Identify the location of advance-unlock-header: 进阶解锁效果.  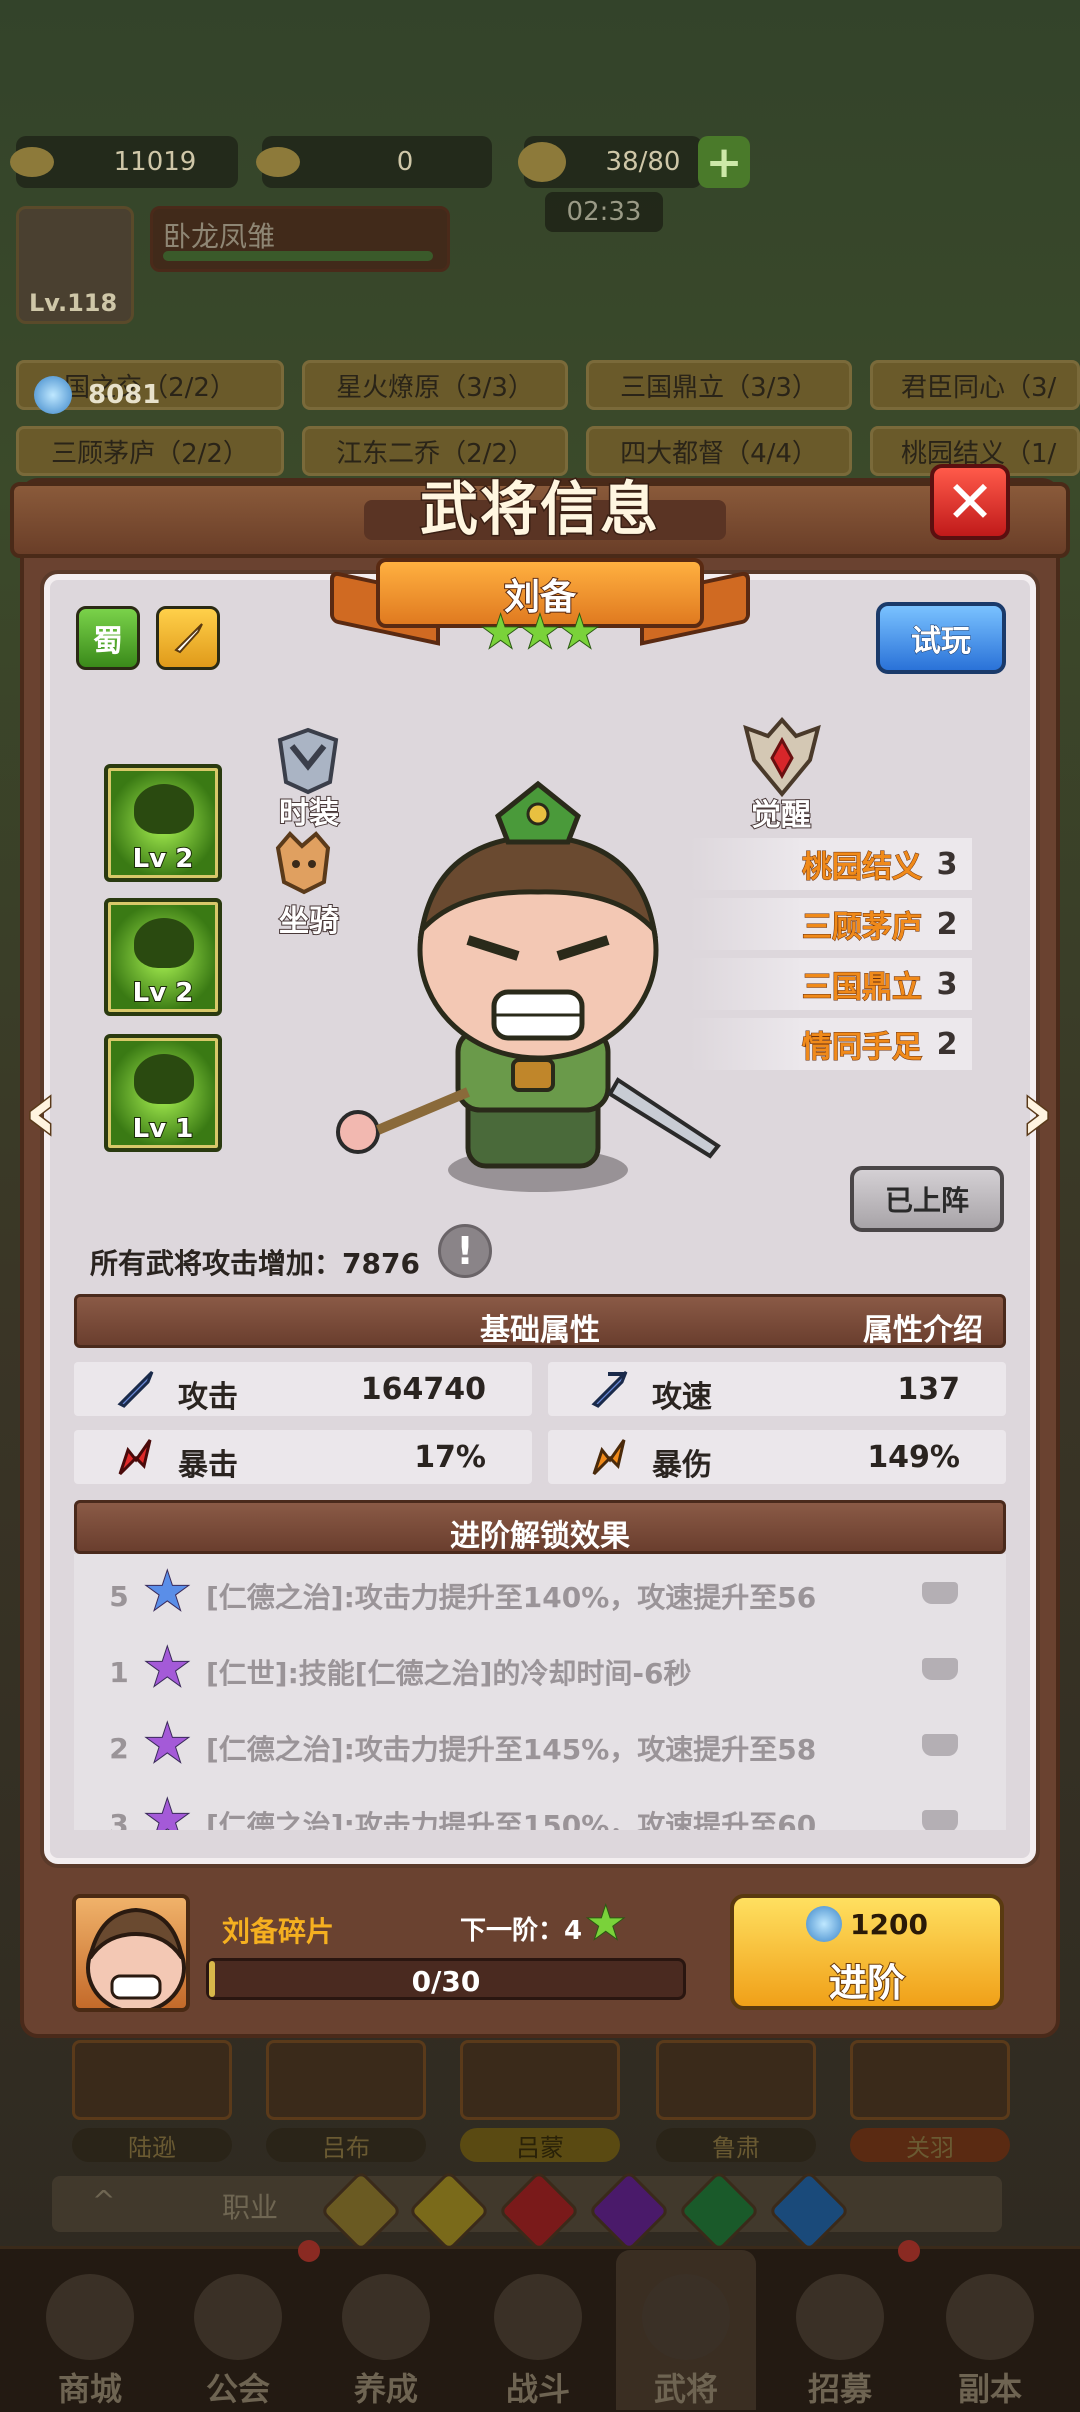
(540, 1527).